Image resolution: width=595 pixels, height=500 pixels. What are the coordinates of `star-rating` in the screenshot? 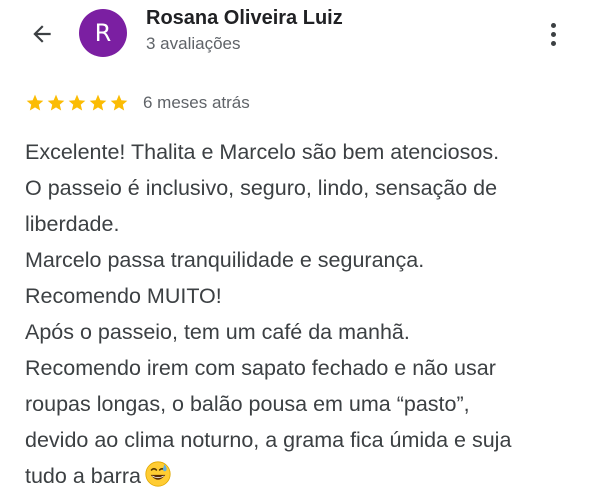 It's located at (77, 103).